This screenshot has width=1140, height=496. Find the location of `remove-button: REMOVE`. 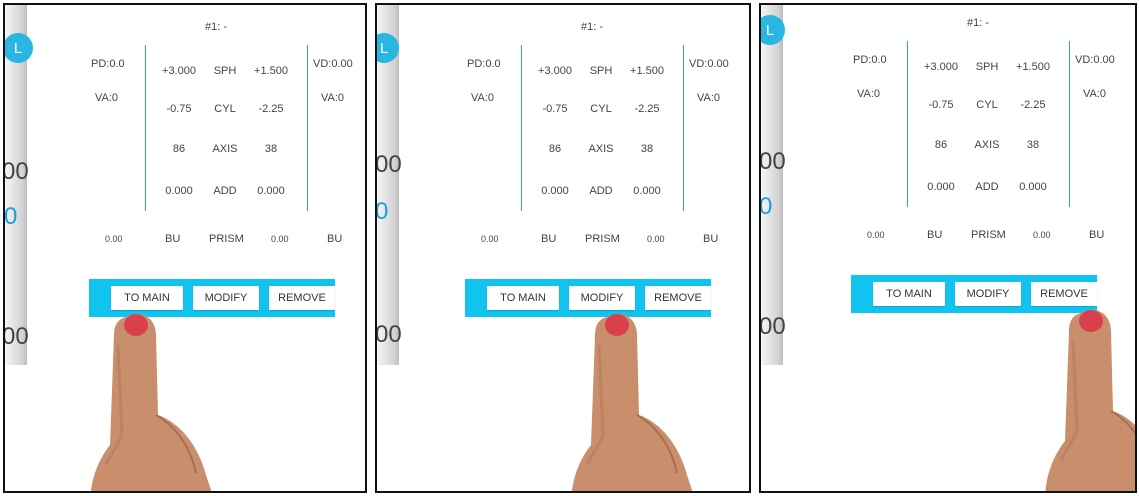

remove-button: REMOVE is located at coordinates (302, 298).